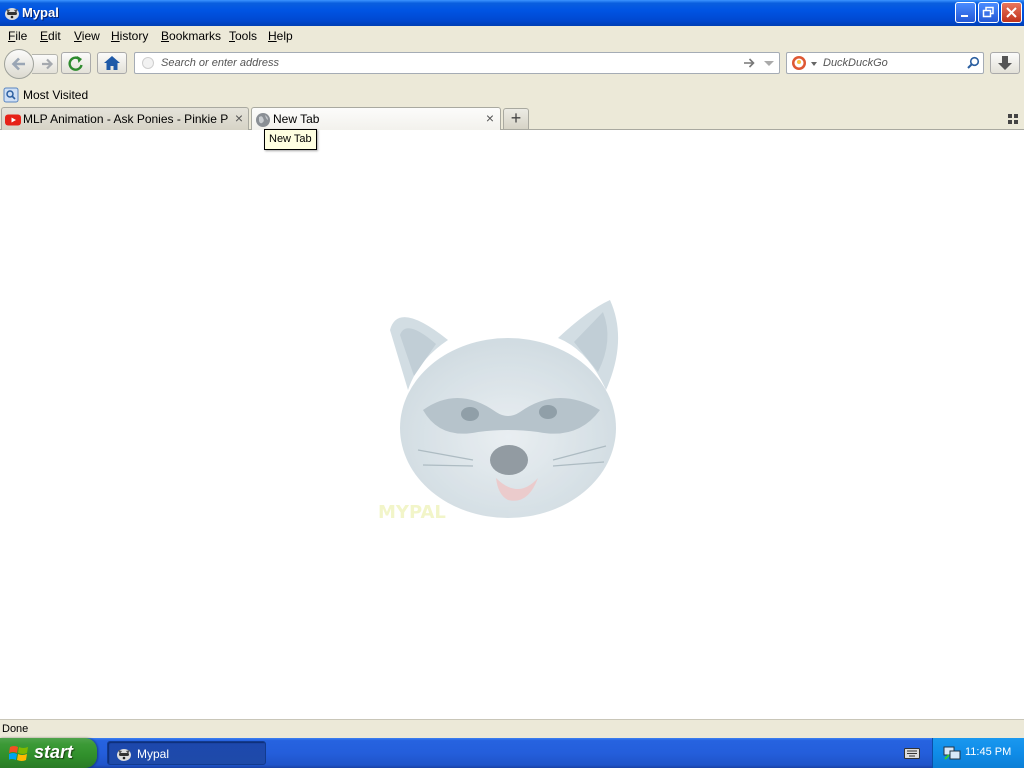 The image size is (1024, 768). I want to click on keyboard-icon, so click(912, 753).